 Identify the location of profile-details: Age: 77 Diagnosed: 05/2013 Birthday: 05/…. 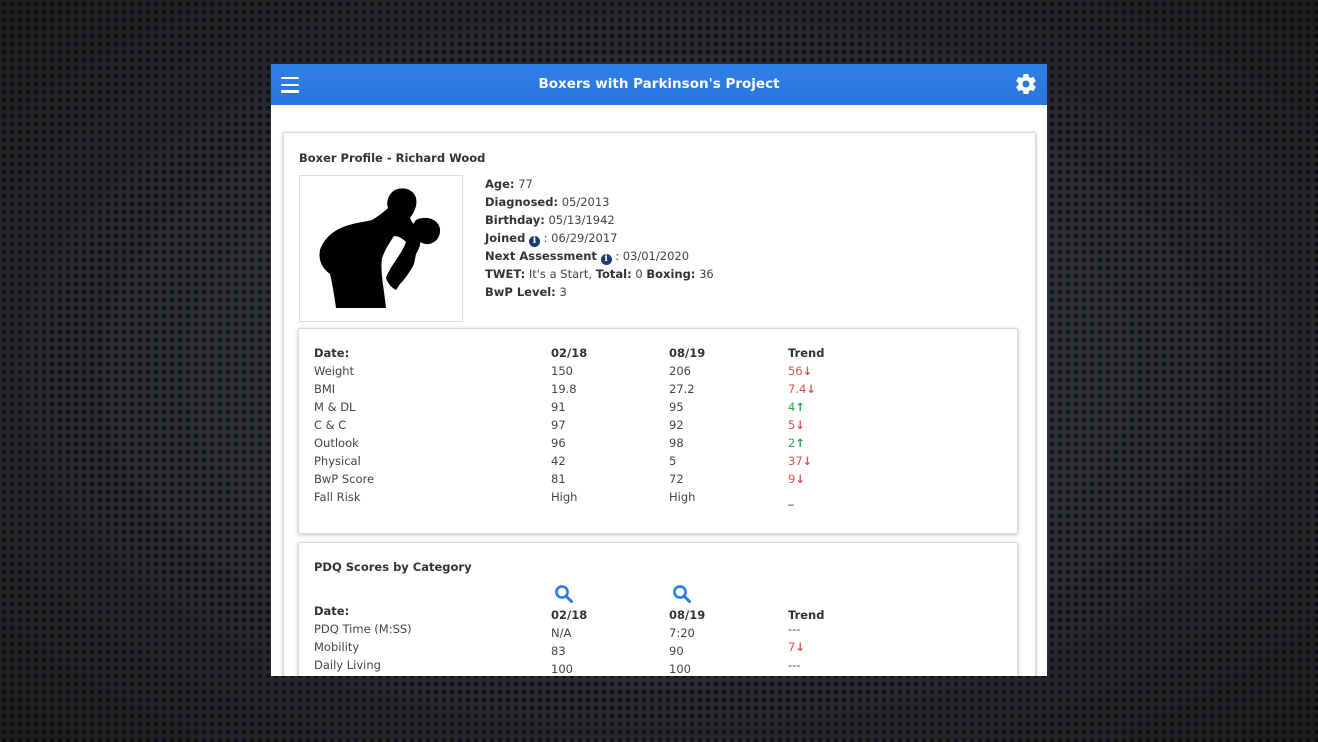
(599, 238).